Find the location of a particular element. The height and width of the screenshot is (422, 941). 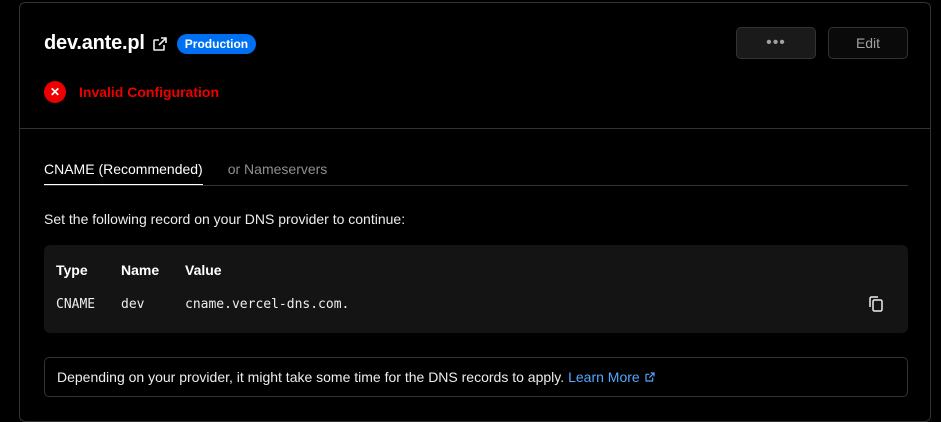

tab-cname: CNAME (Recommended) is located at coordinates (123, 170).